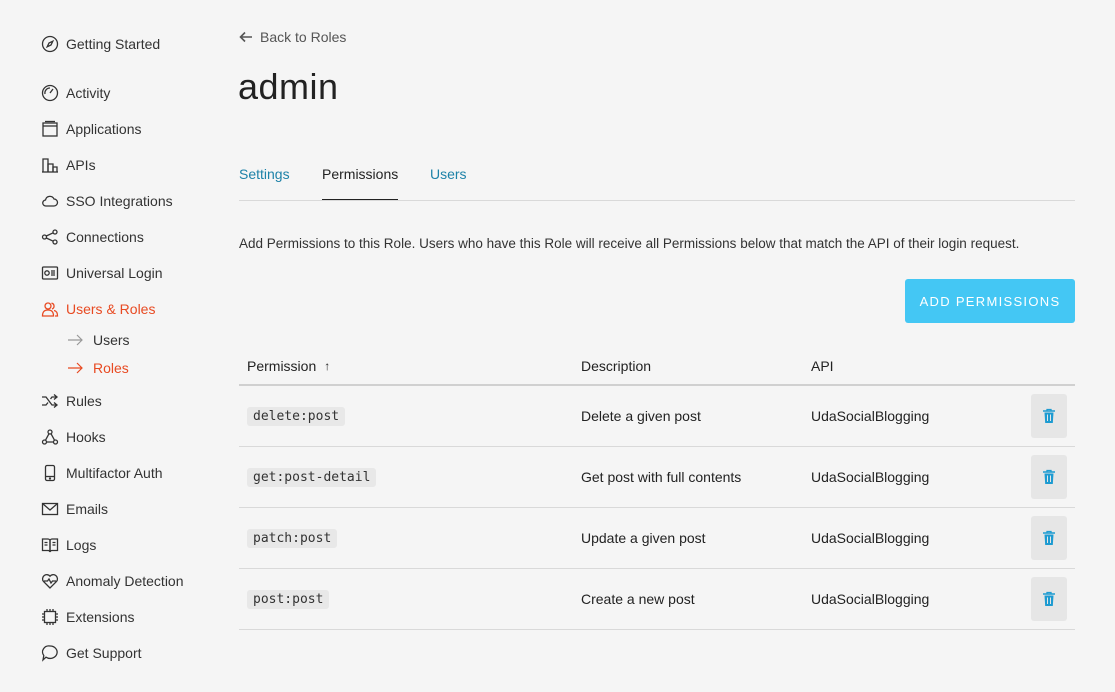 The height and width of the screenshot is (692, 1115). I want to click on sidebar-subitem-label: Roles, so click(111, 368).